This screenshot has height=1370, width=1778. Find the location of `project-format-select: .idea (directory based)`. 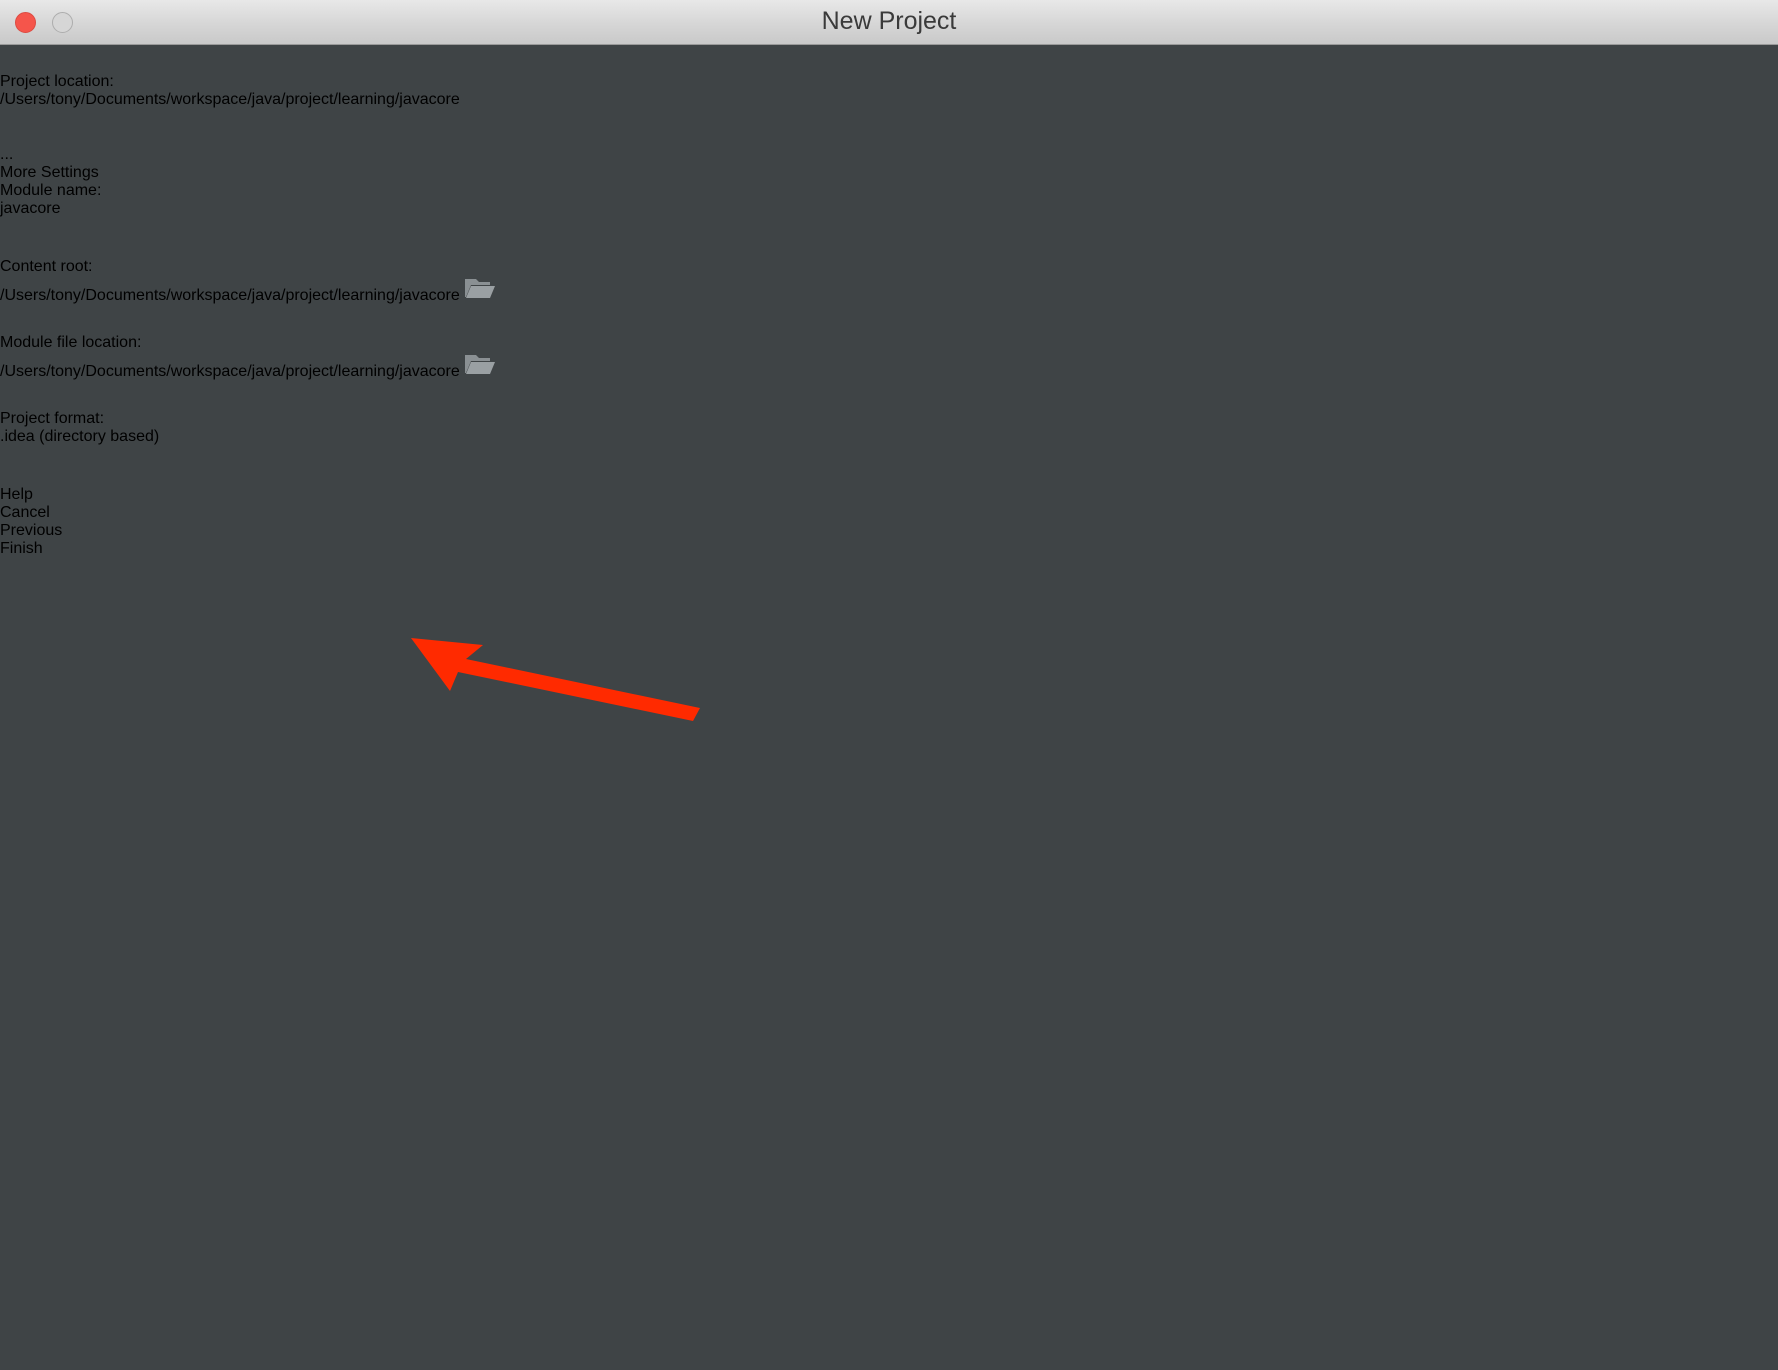

project-format-select: .idea (directory based) is located at coordinates (700, 457).